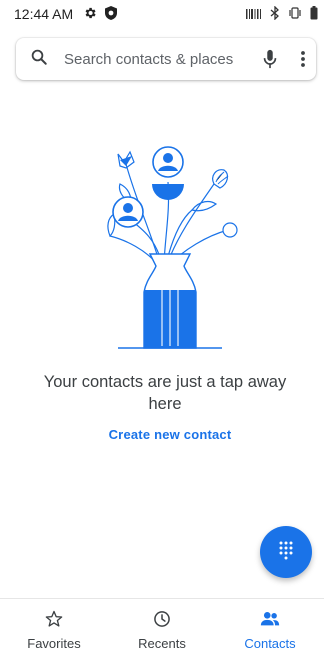 Image resolution: width=324 pixels, height=650 pixels. What do you see at coordinates (165, 393) in the screenshot?
I see `empty-state-message: Your contacts are just a tap away here` at bounding box center [165, 393].